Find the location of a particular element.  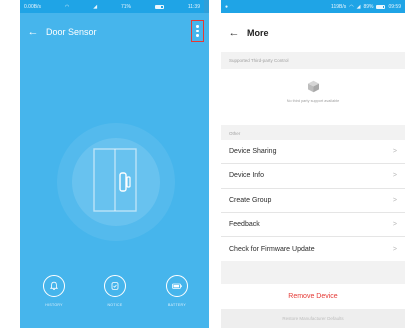

app-header: ← More is located at coordinates (313, 32).